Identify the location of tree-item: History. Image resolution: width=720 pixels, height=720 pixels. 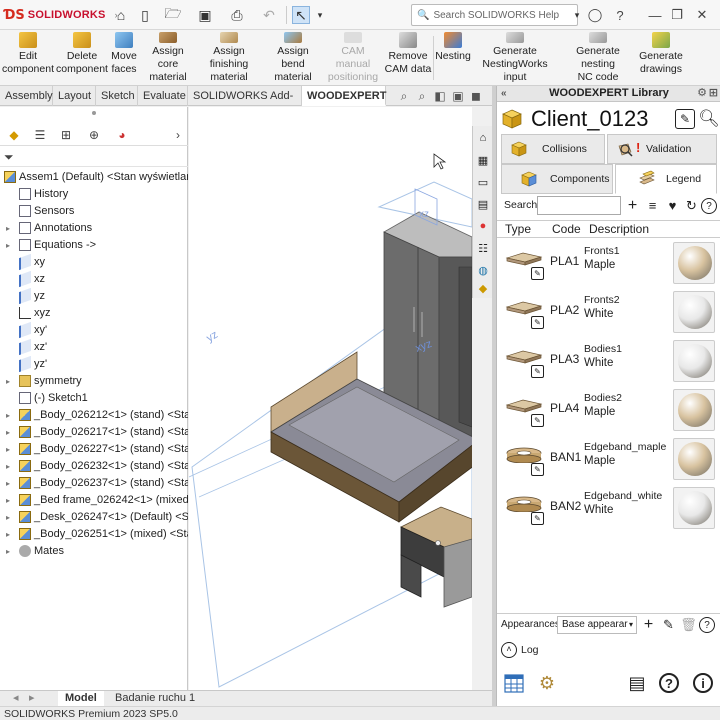
(94, 194).